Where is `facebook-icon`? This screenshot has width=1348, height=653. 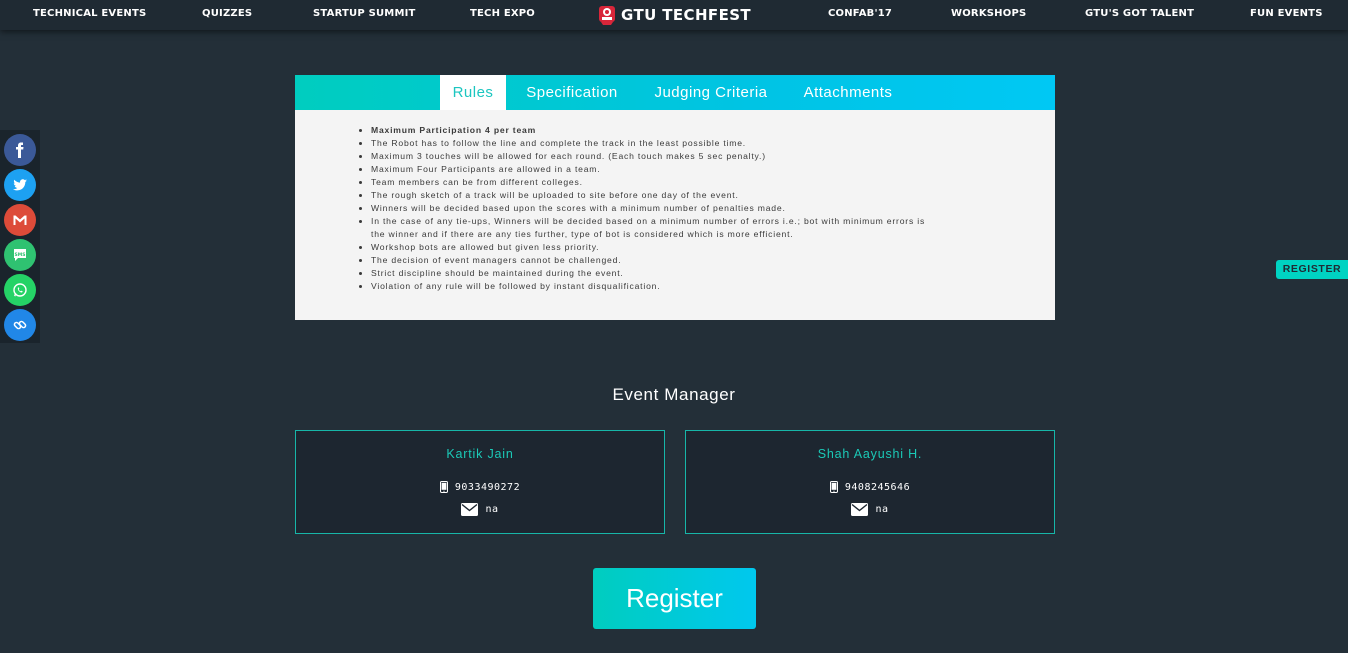 facebook-icon is located at coordinates (20, 150).